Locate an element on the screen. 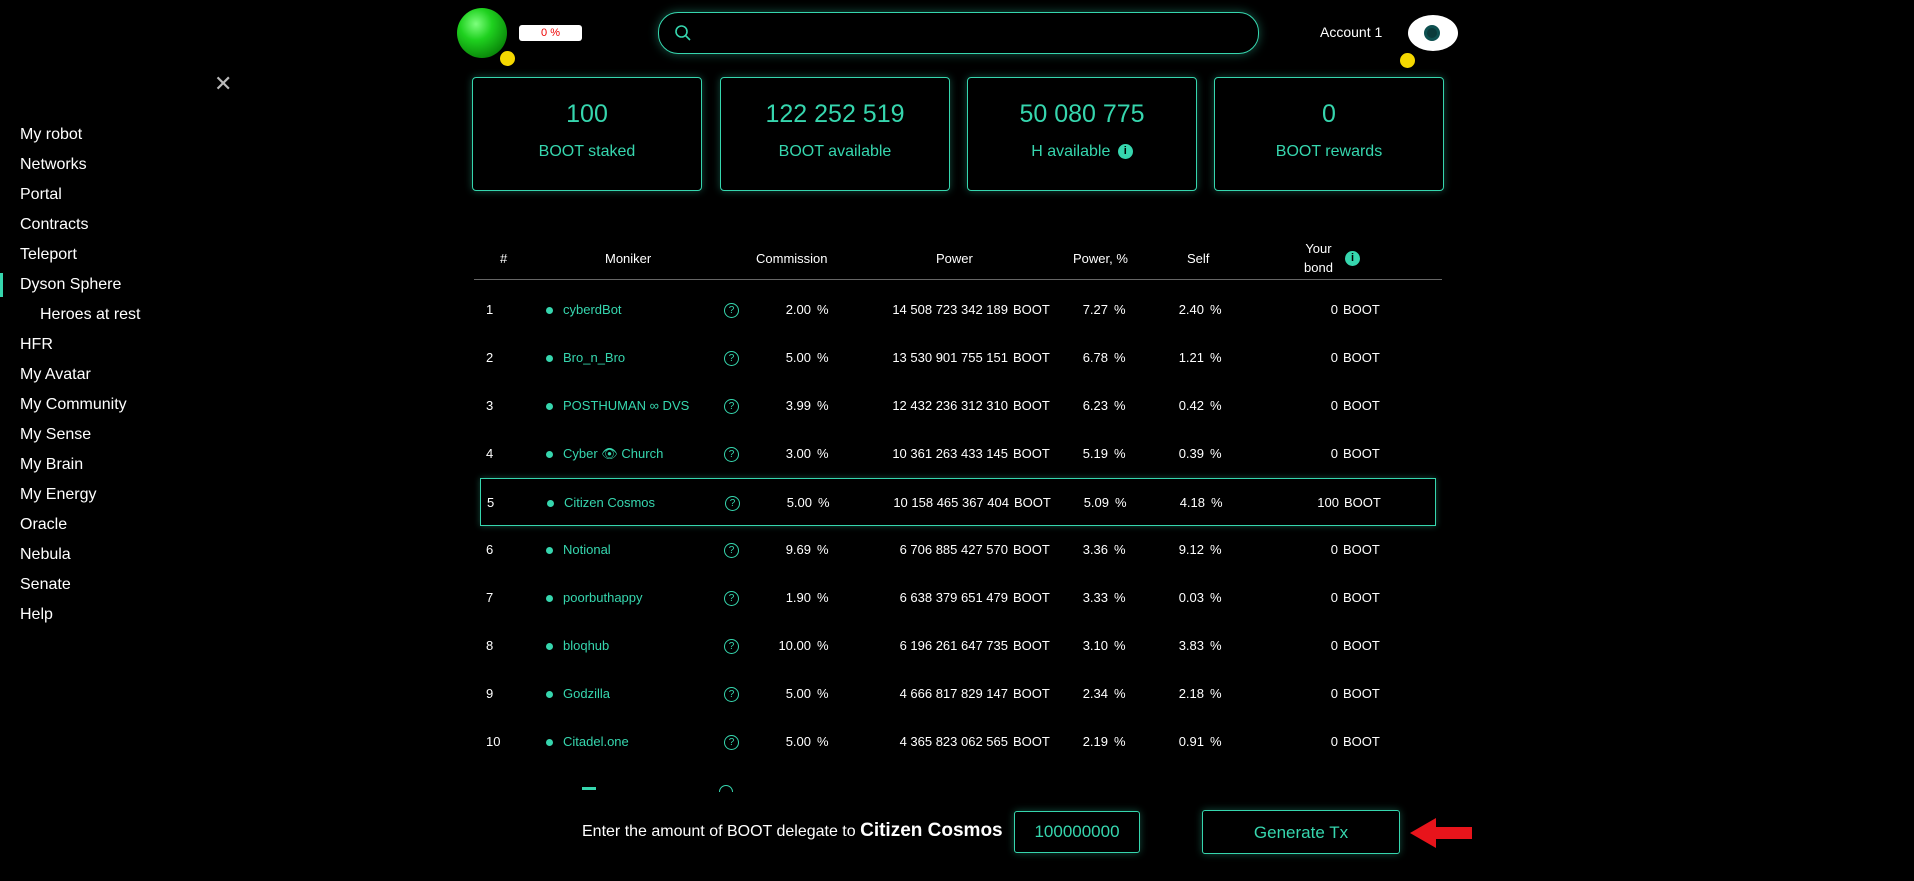 The width and height of the screenshot is (1914, 881). moniker-link: bloqhub is located at coordinates (586, 646).